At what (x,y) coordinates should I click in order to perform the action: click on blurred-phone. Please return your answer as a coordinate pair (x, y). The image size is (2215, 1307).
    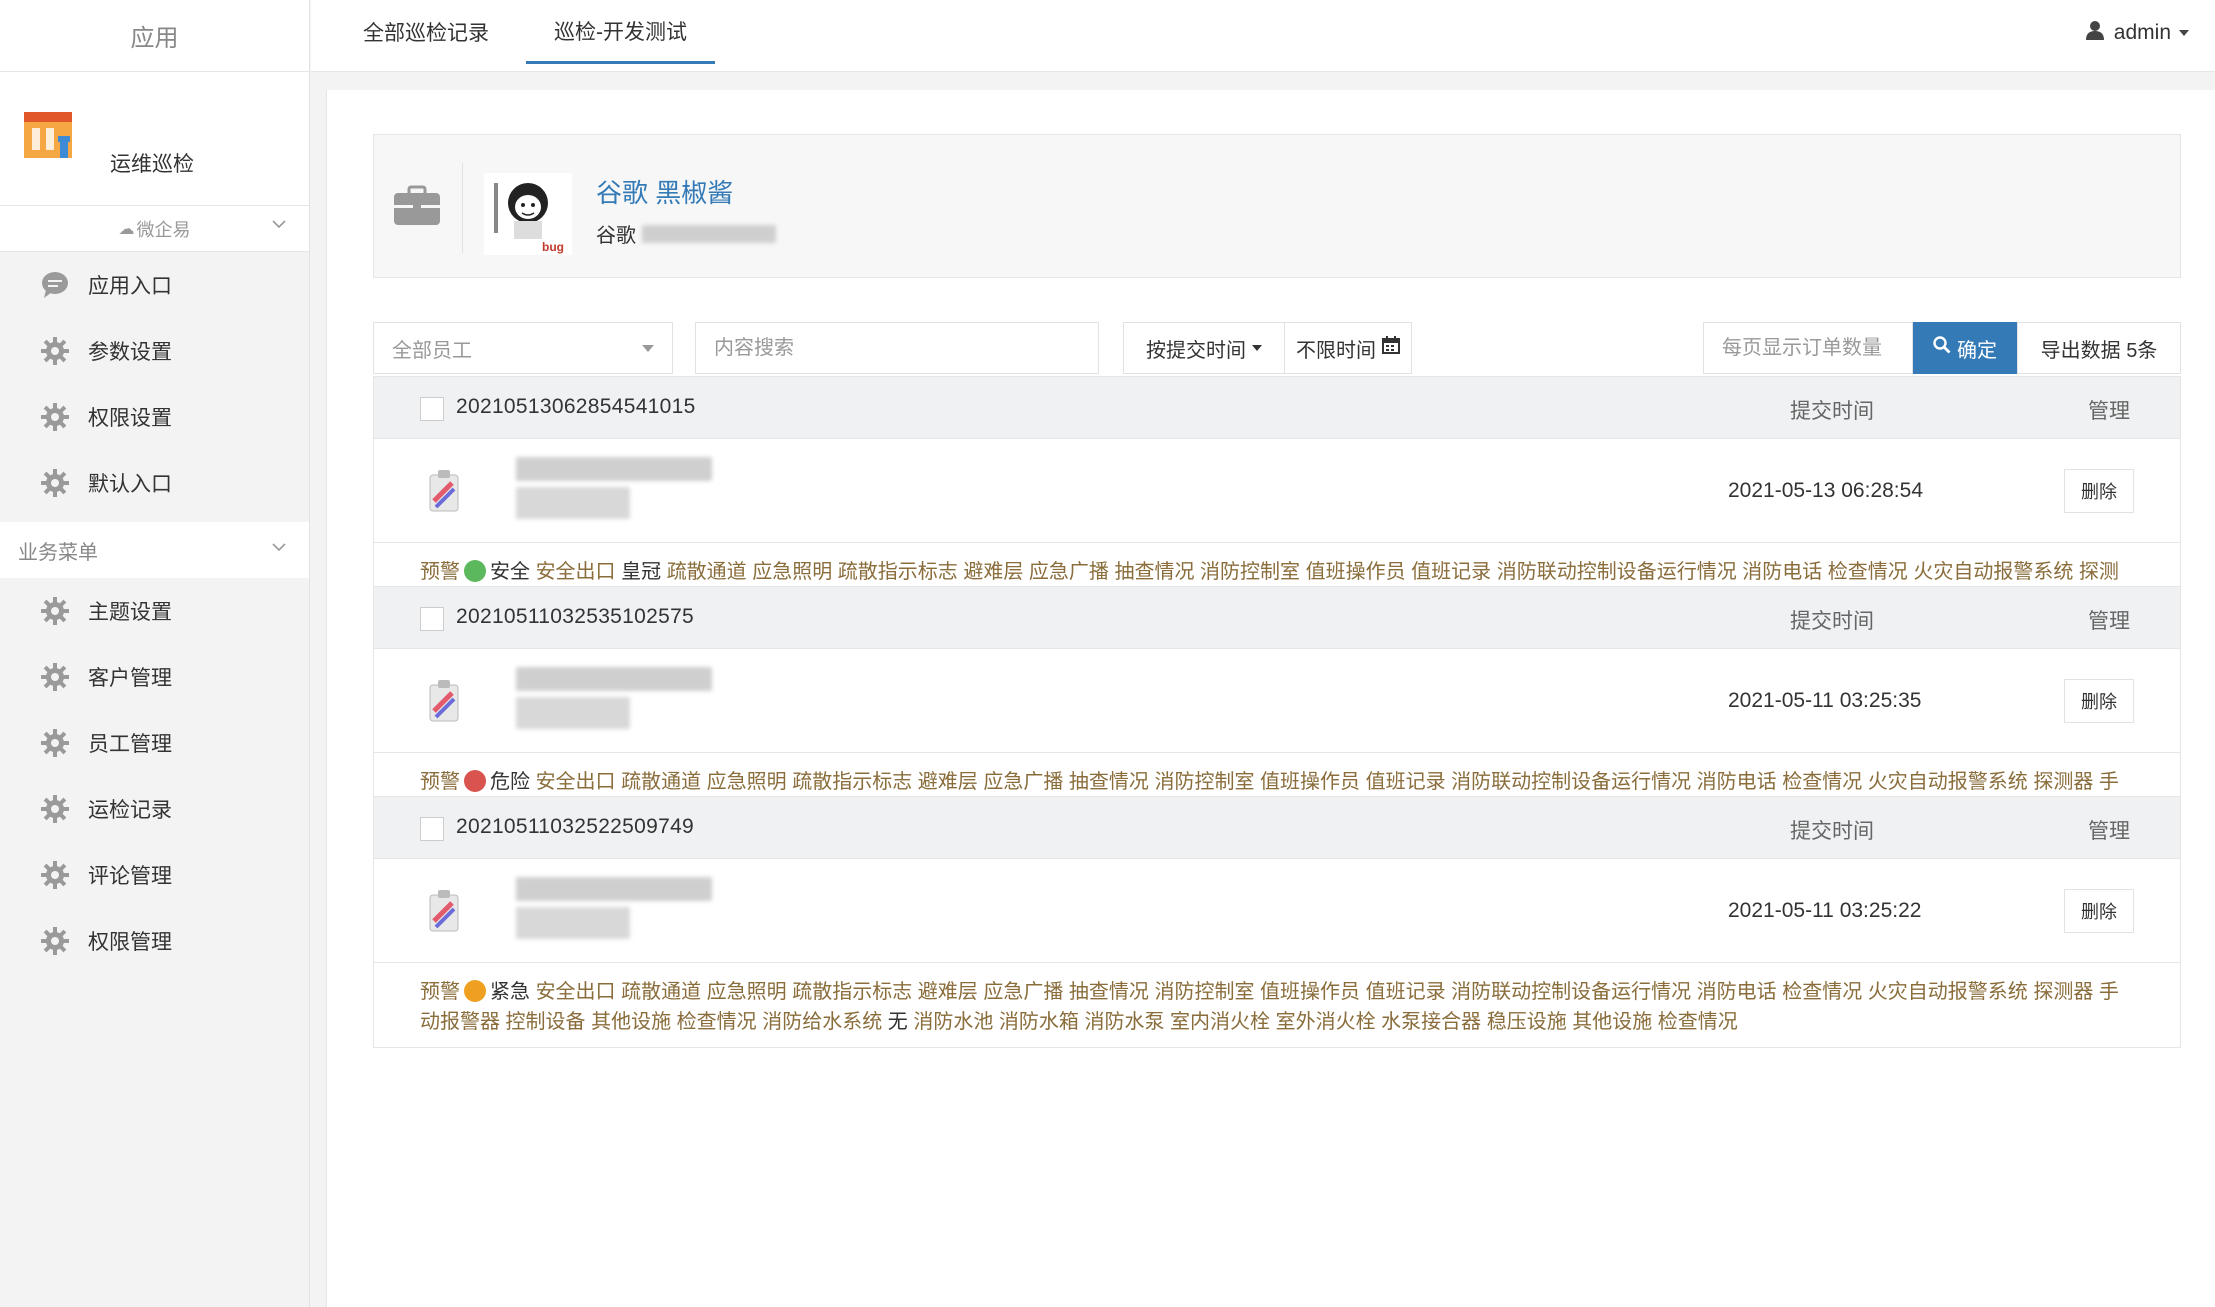
    Looking at the image, I should click on (709, 233).